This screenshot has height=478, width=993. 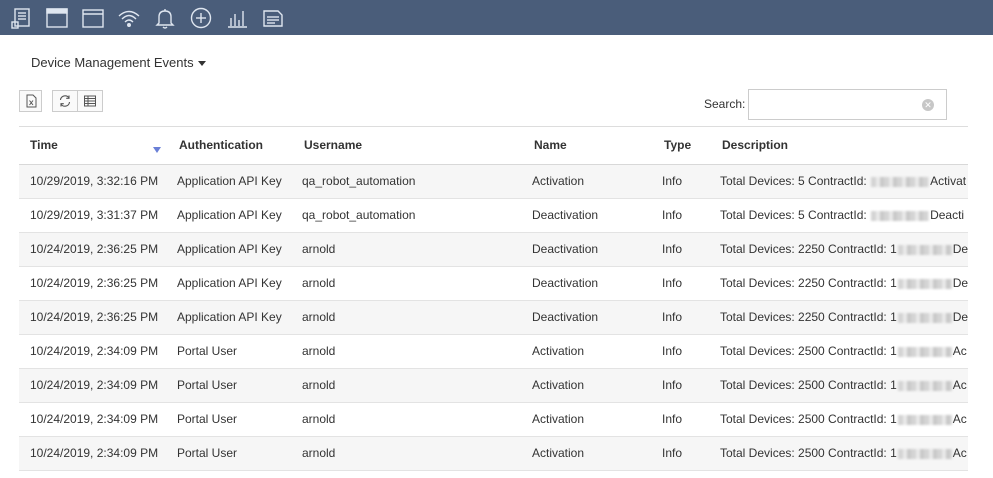 I want to click on browser-icon, so click(x=93, y=17).